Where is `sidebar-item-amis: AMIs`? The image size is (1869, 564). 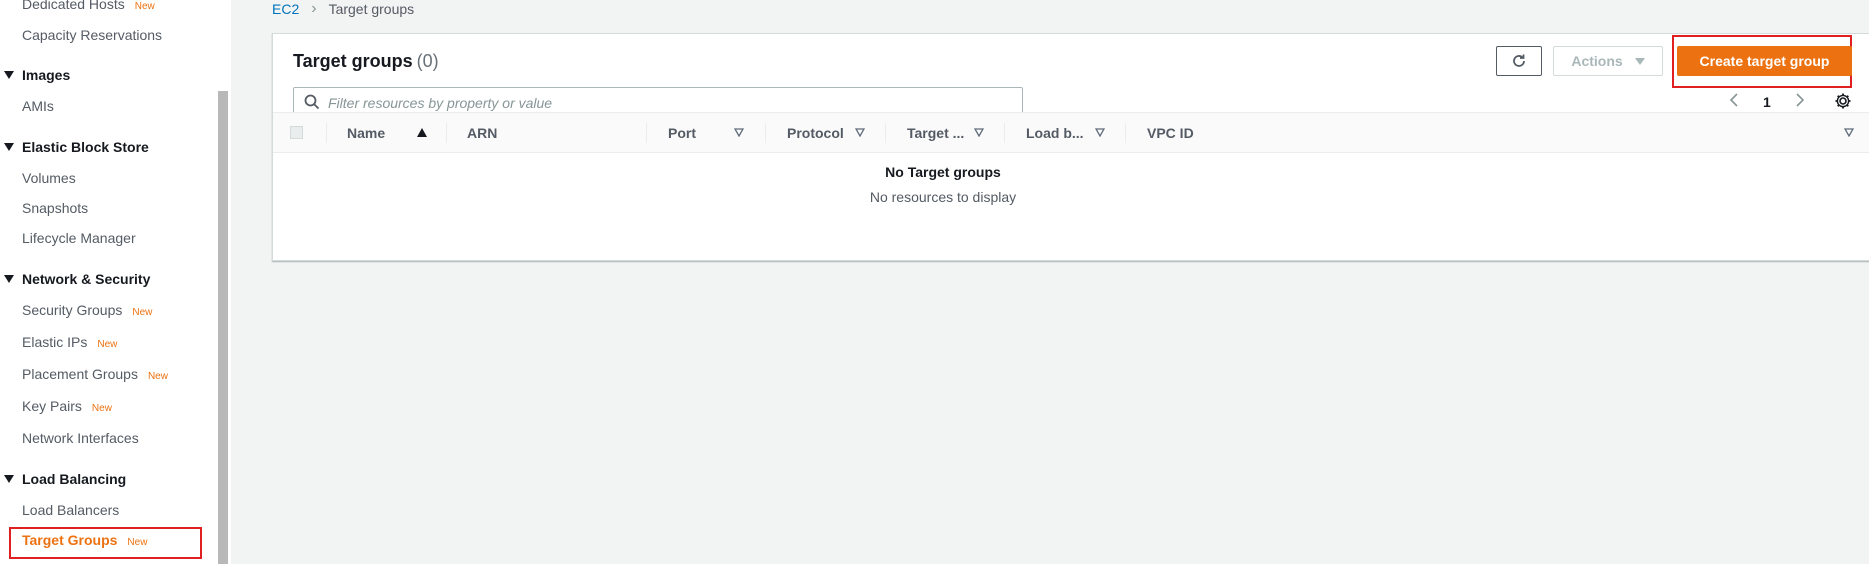 sidebar-item-amis: AMIs is located at coordinates (38, 106).